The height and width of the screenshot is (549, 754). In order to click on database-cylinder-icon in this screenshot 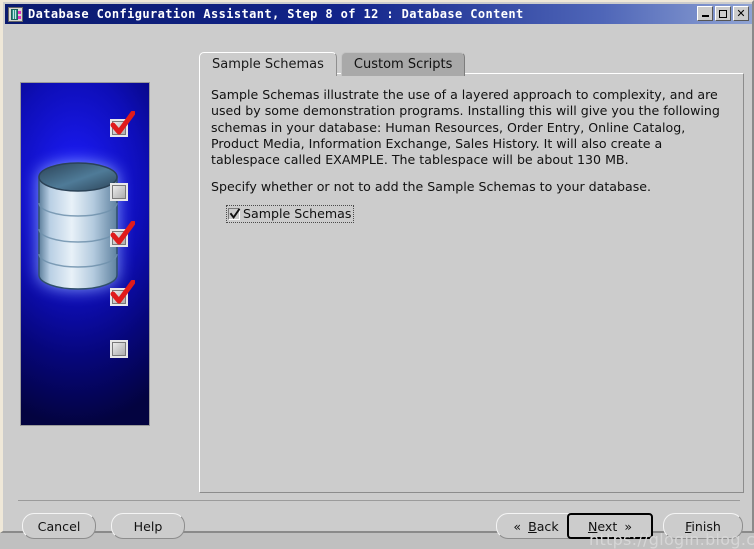, I will do `click(78, 226)`.